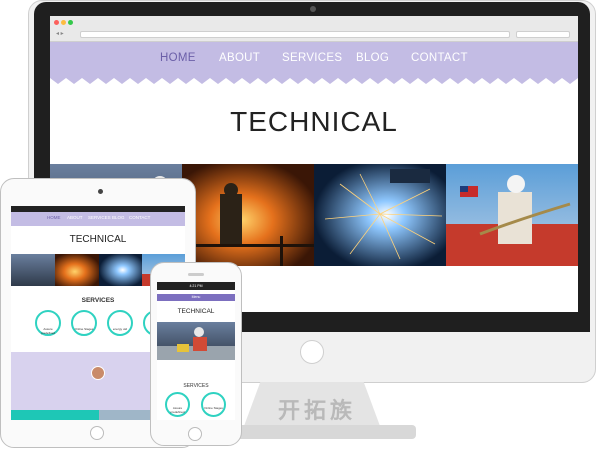 Image resolution: width=600 pixels, height=450 pixels. What do you see at coordinates (118, 217) in the screenshot?
I see `tablet-nav-blog: BLOG` at bounding box center [118, 217].